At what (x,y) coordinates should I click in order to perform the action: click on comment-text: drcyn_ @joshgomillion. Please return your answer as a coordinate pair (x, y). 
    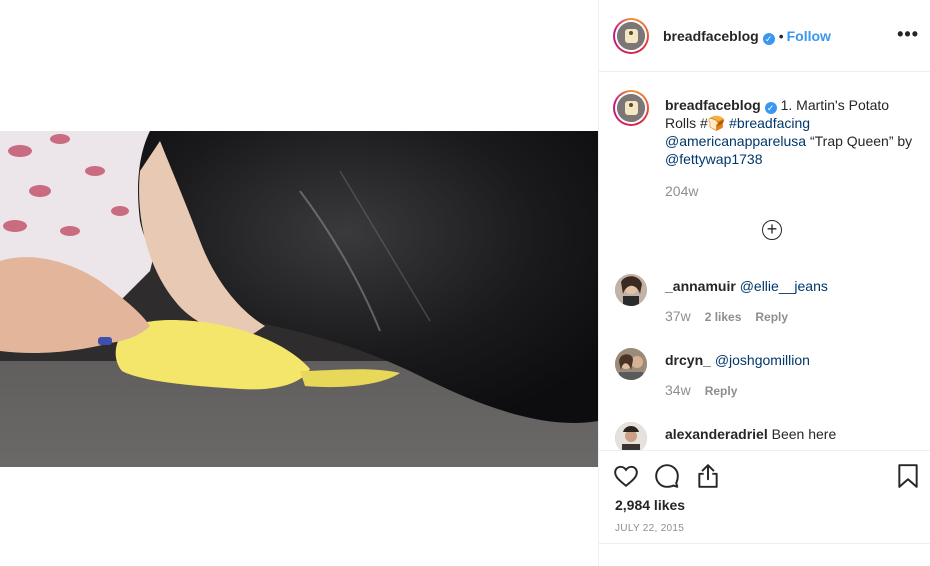
    Looking at the image, I should click on (795, 360).